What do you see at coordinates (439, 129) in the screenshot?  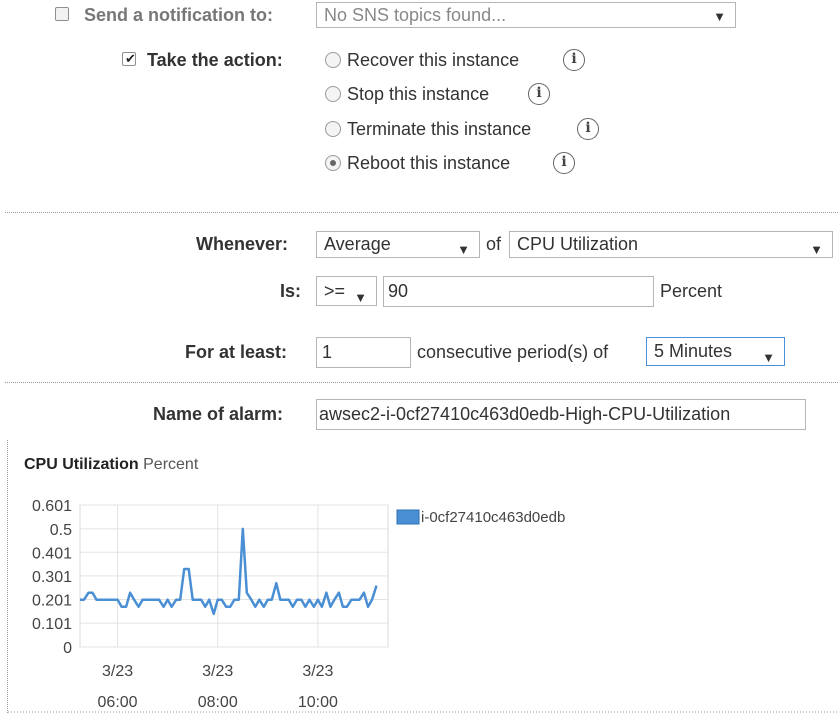 I see `action-option-label: Terminate this instance` at bounding box center [439, 129].